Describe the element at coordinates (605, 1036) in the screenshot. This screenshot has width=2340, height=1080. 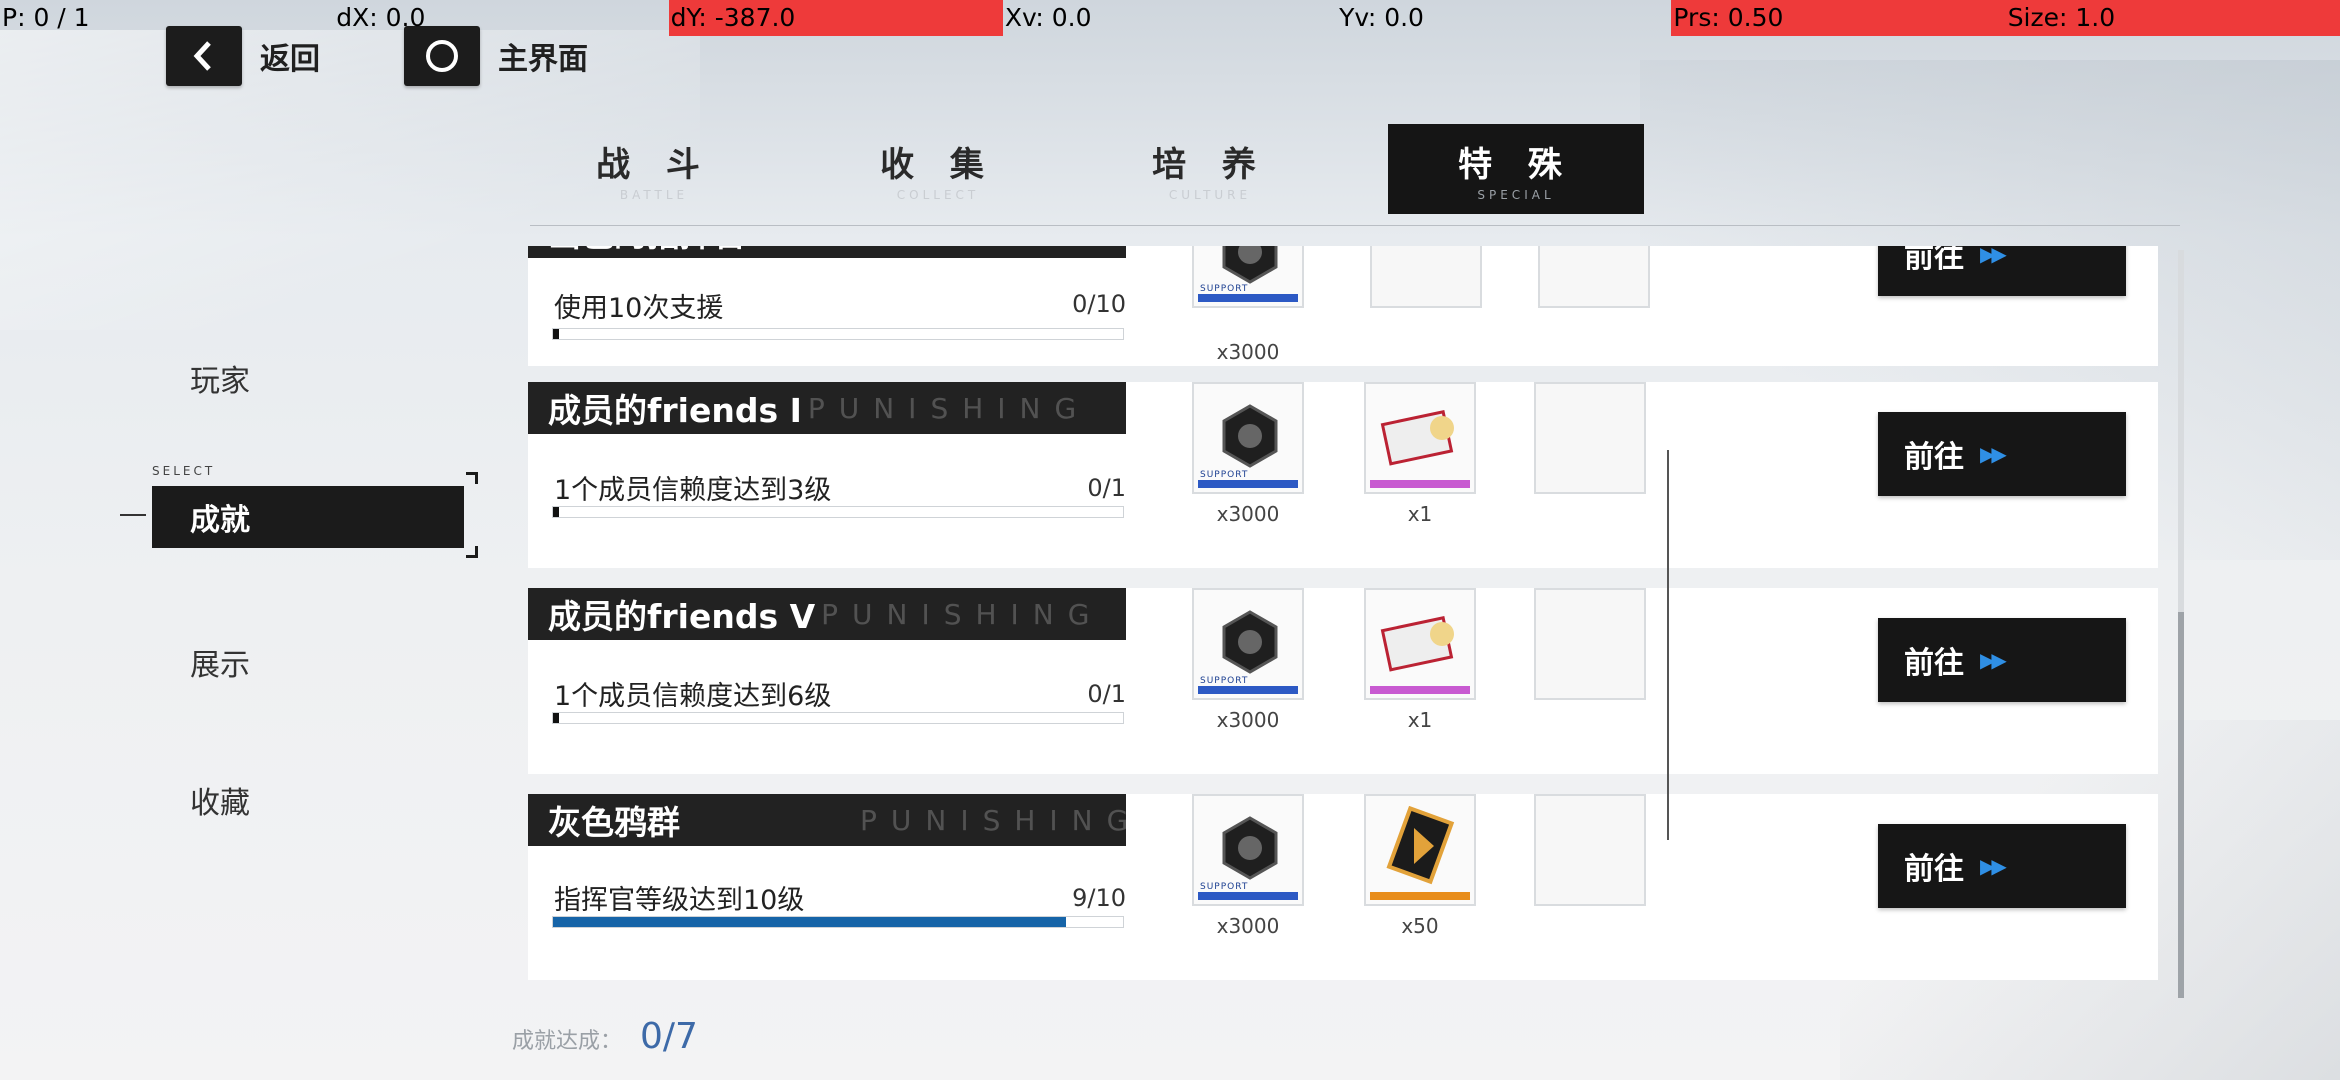
I see `achievement-summary: 成就达成： 0/7` at that location.